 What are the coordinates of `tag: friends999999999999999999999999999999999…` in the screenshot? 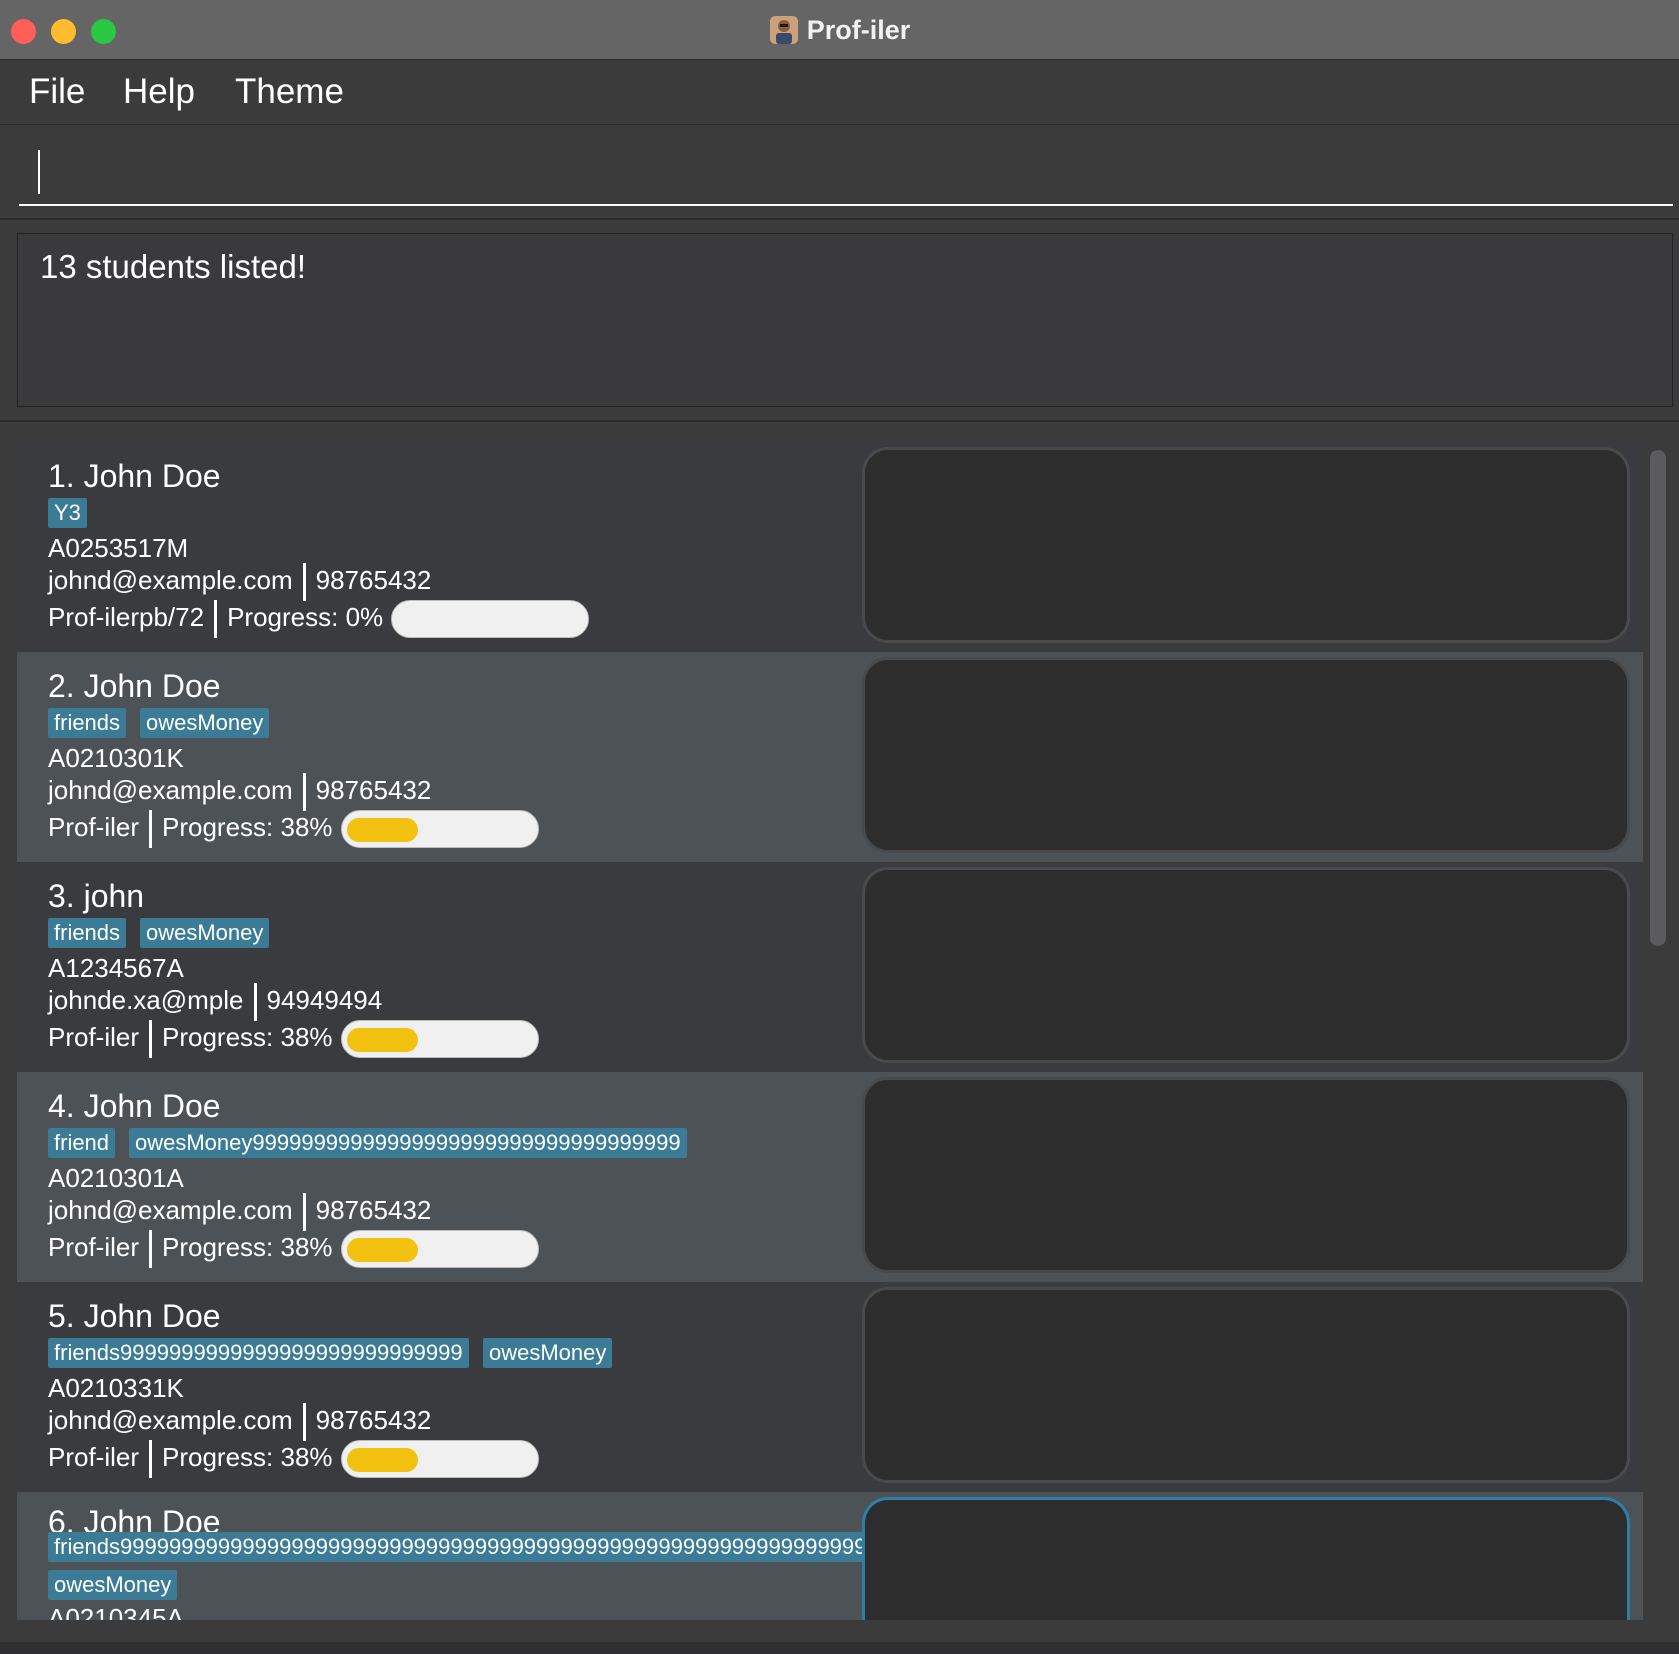 It's located at (458, 1547).